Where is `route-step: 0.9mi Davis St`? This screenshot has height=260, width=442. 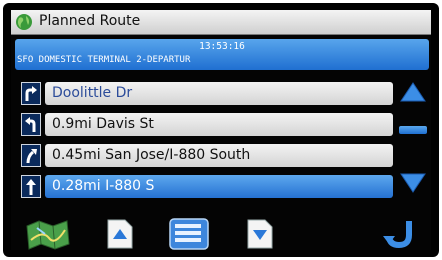 route-step: 0.9mi Davis St is located at coordinates (207, 124).